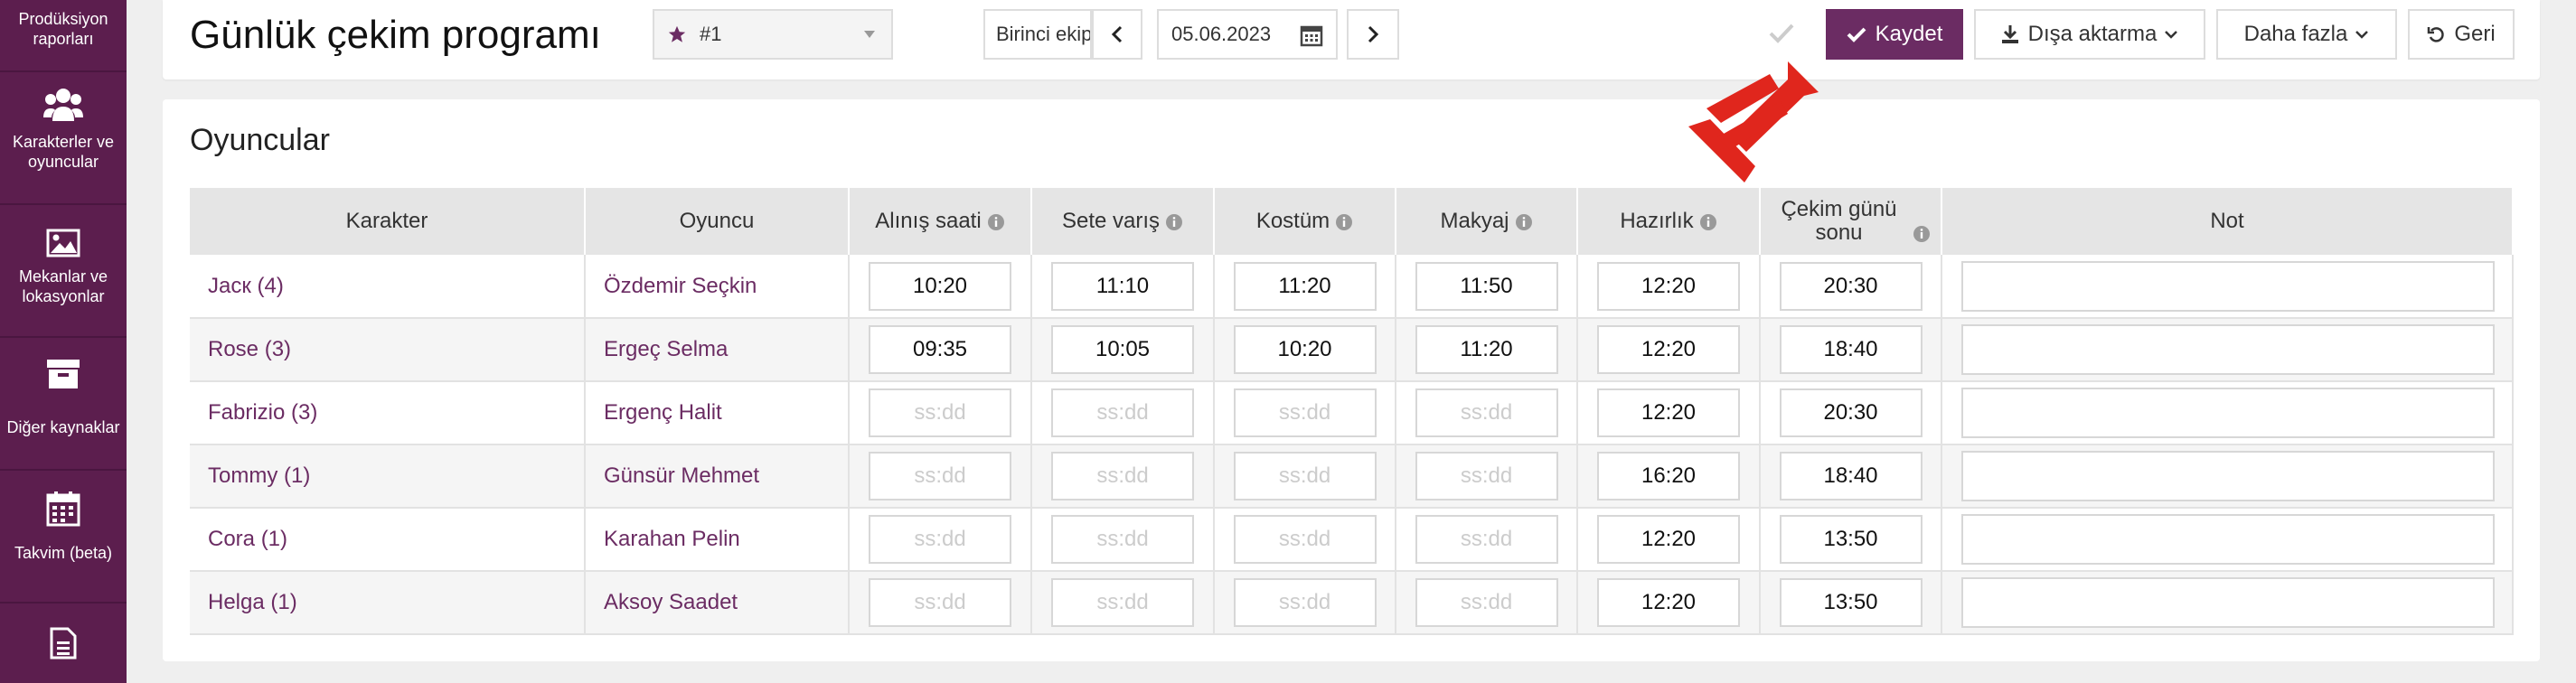 The image size is (2576, 683). What do you see at coordinates (388, 287) in the screenshot?
I see `character-link: Jacк (4)` at bounding box center [388, 287].